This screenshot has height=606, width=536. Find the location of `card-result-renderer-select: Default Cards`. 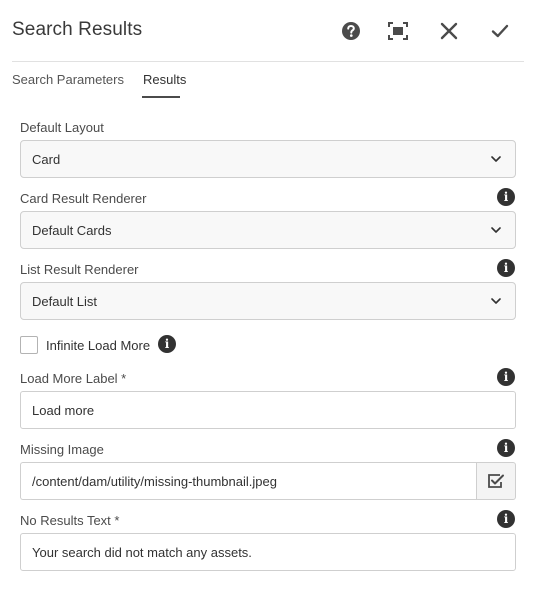

card-result-renderer-select: Default Cards is located at coordinates (268, 230).